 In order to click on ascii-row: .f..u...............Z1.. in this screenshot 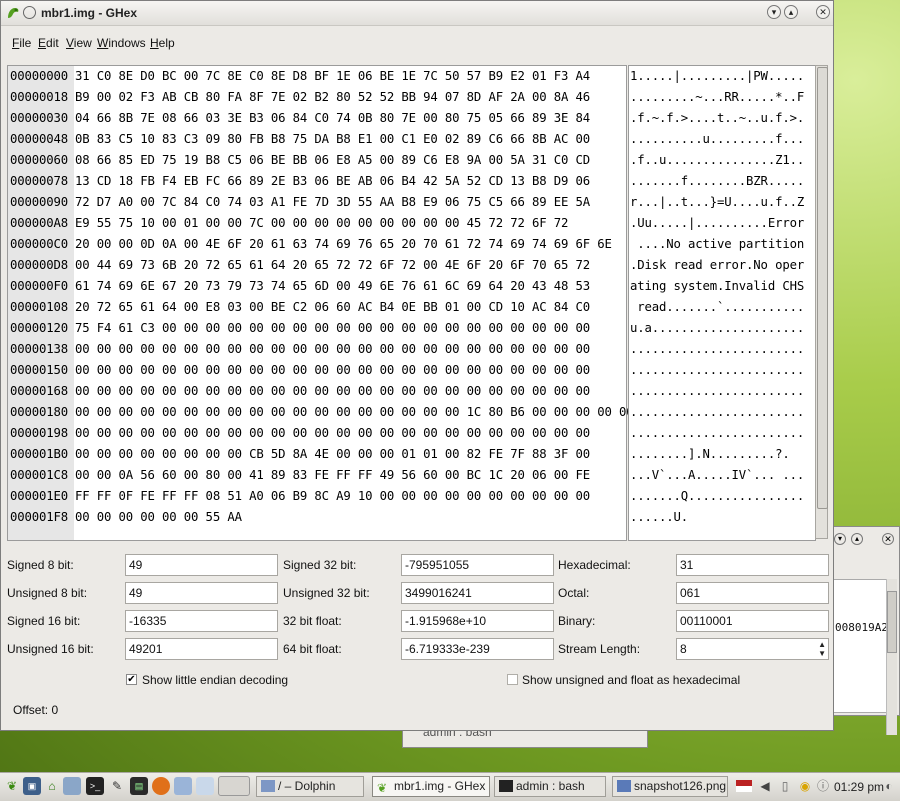, I will do `click(717, 160)`.